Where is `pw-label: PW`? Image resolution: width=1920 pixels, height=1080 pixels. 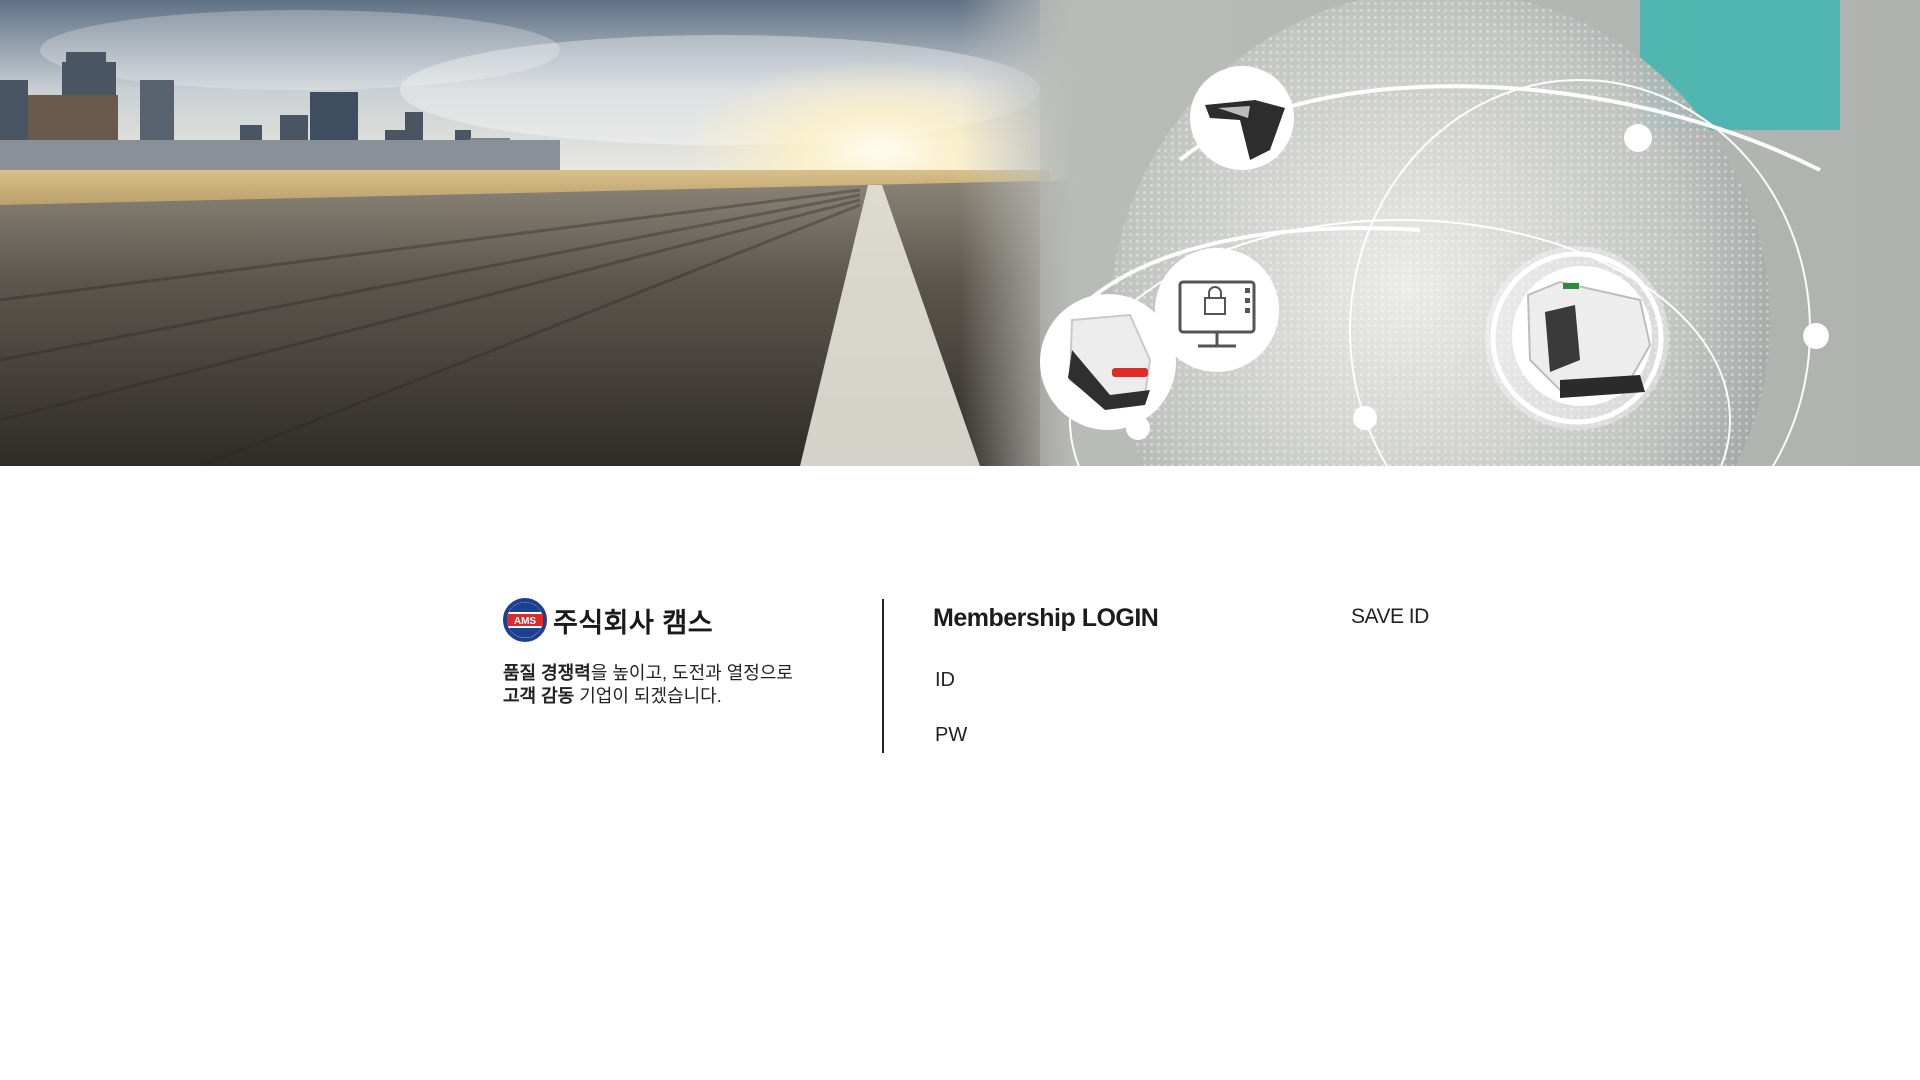 pw-label: PW is located at coordinates (951, 734).